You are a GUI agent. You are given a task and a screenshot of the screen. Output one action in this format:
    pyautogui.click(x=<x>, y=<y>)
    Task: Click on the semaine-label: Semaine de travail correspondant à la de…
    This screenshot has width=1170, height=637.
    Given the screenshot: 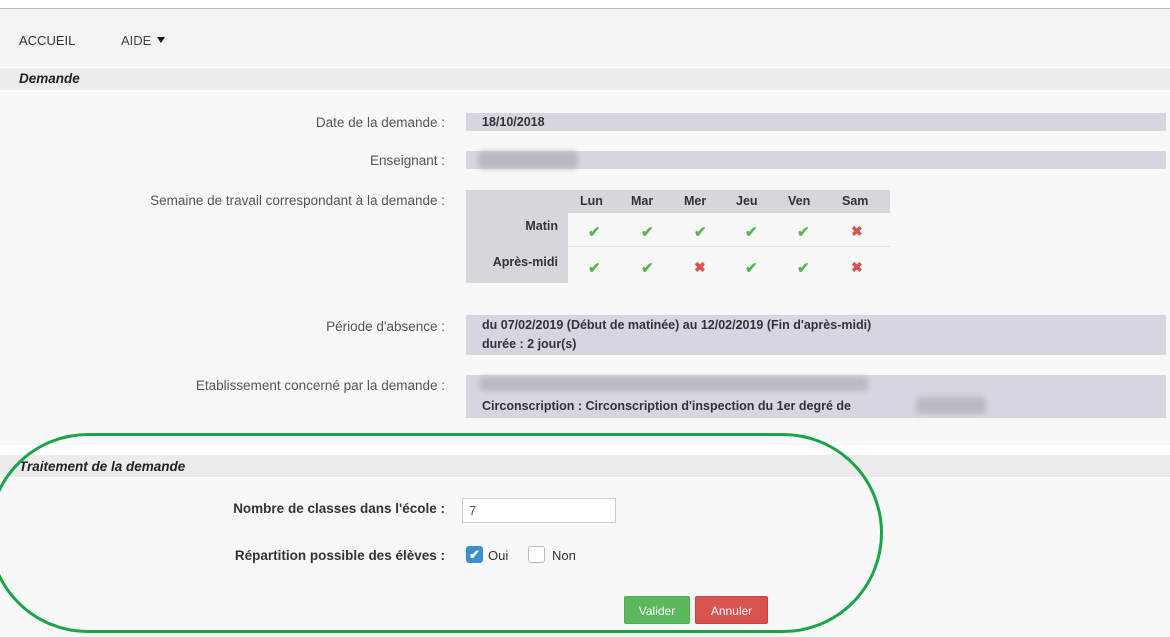 What is the action you would take?
    pyautogui.click(x=297, y=200)
    